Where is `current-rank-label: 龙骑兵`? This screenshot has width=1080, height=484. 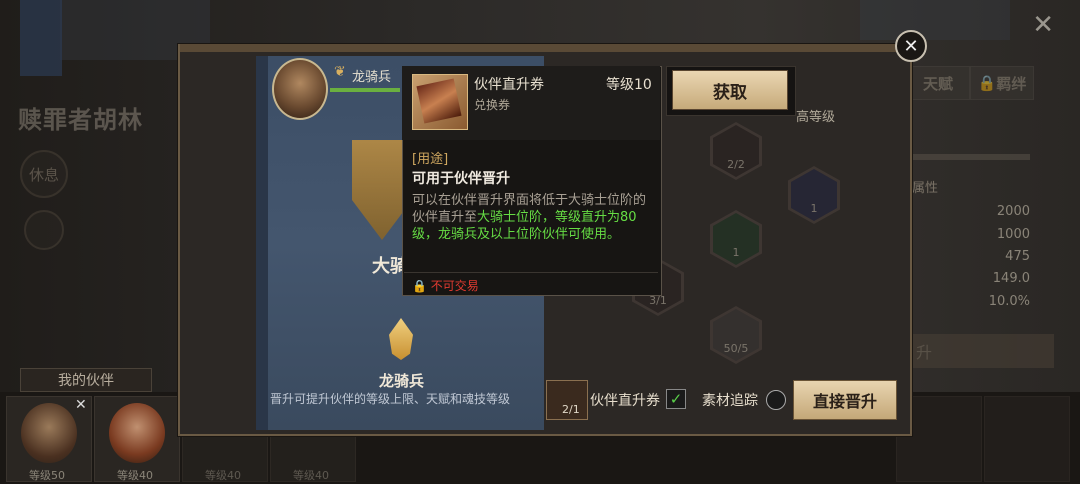 current-rank-label: 龙骑兵 is located at coordinates (372, 77).